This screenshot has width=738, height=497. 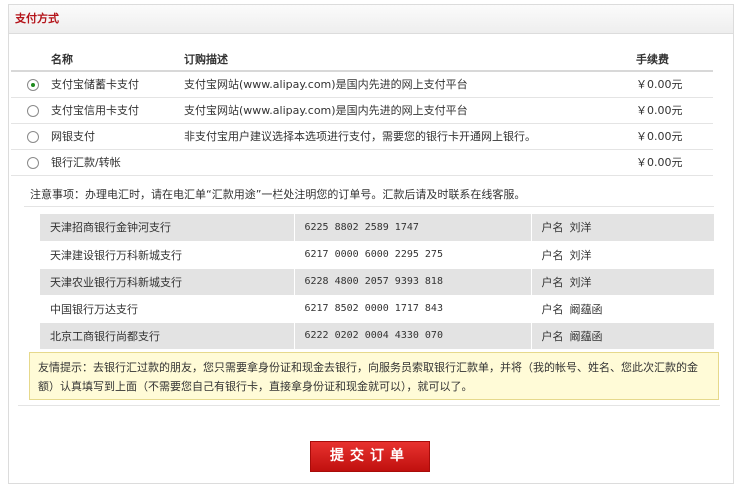 I want to click on payment-option-desc, so click(x=403, y=162).